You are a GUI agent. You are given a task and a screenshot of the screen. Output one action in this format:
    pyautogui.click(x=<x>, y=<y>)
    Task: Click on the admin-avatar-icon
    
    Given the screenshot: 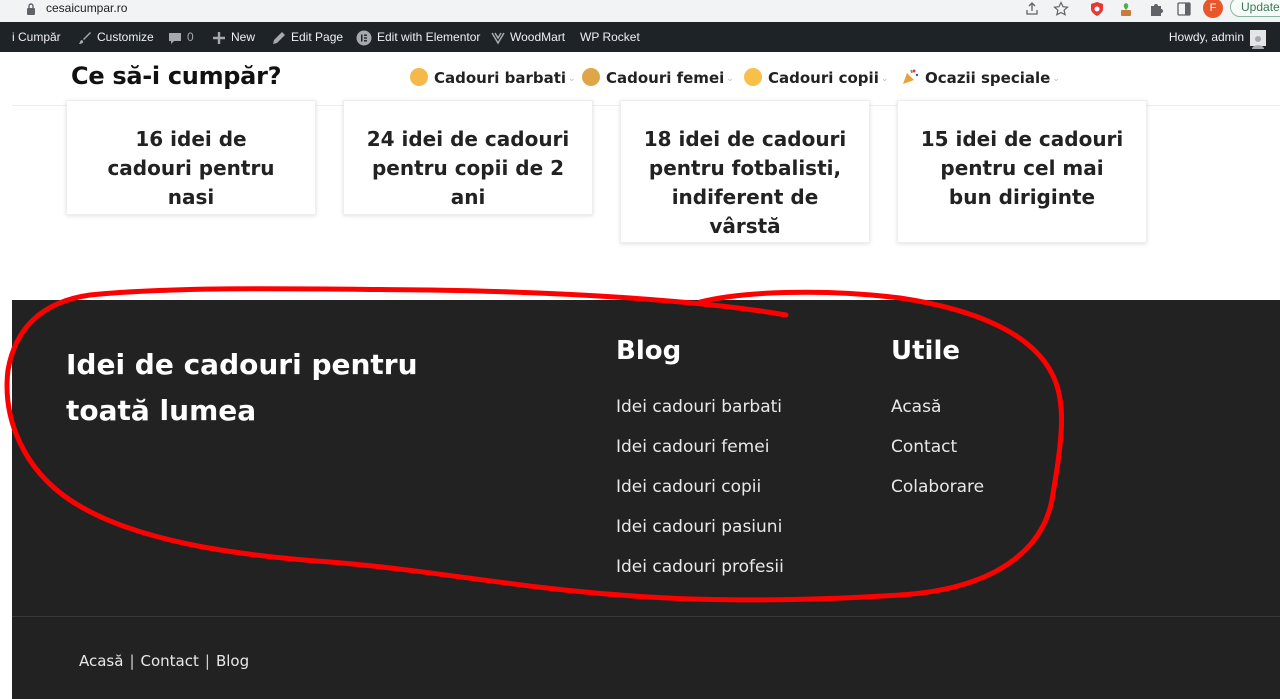 What is the action you would take?
    pyautogui.click(x=1258, y=39)
    